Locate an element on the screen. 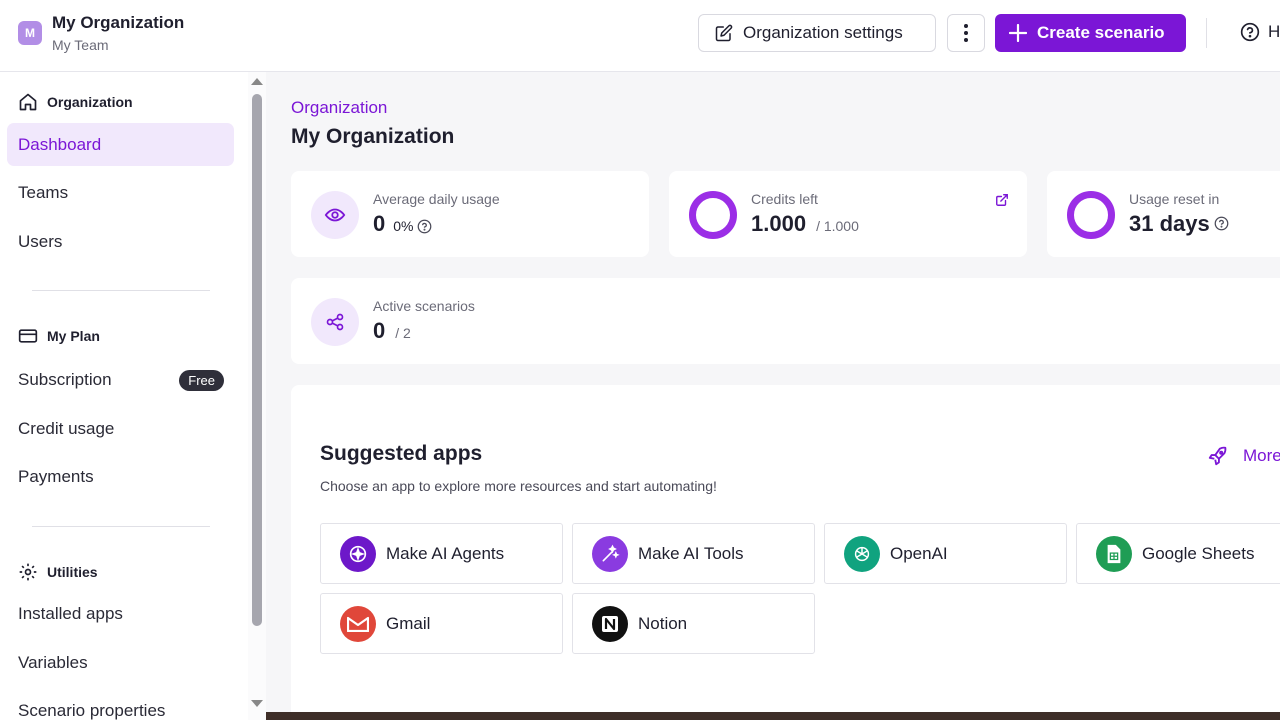  create-scenario-button: Create scenario is located at coordinates (1090, 33).